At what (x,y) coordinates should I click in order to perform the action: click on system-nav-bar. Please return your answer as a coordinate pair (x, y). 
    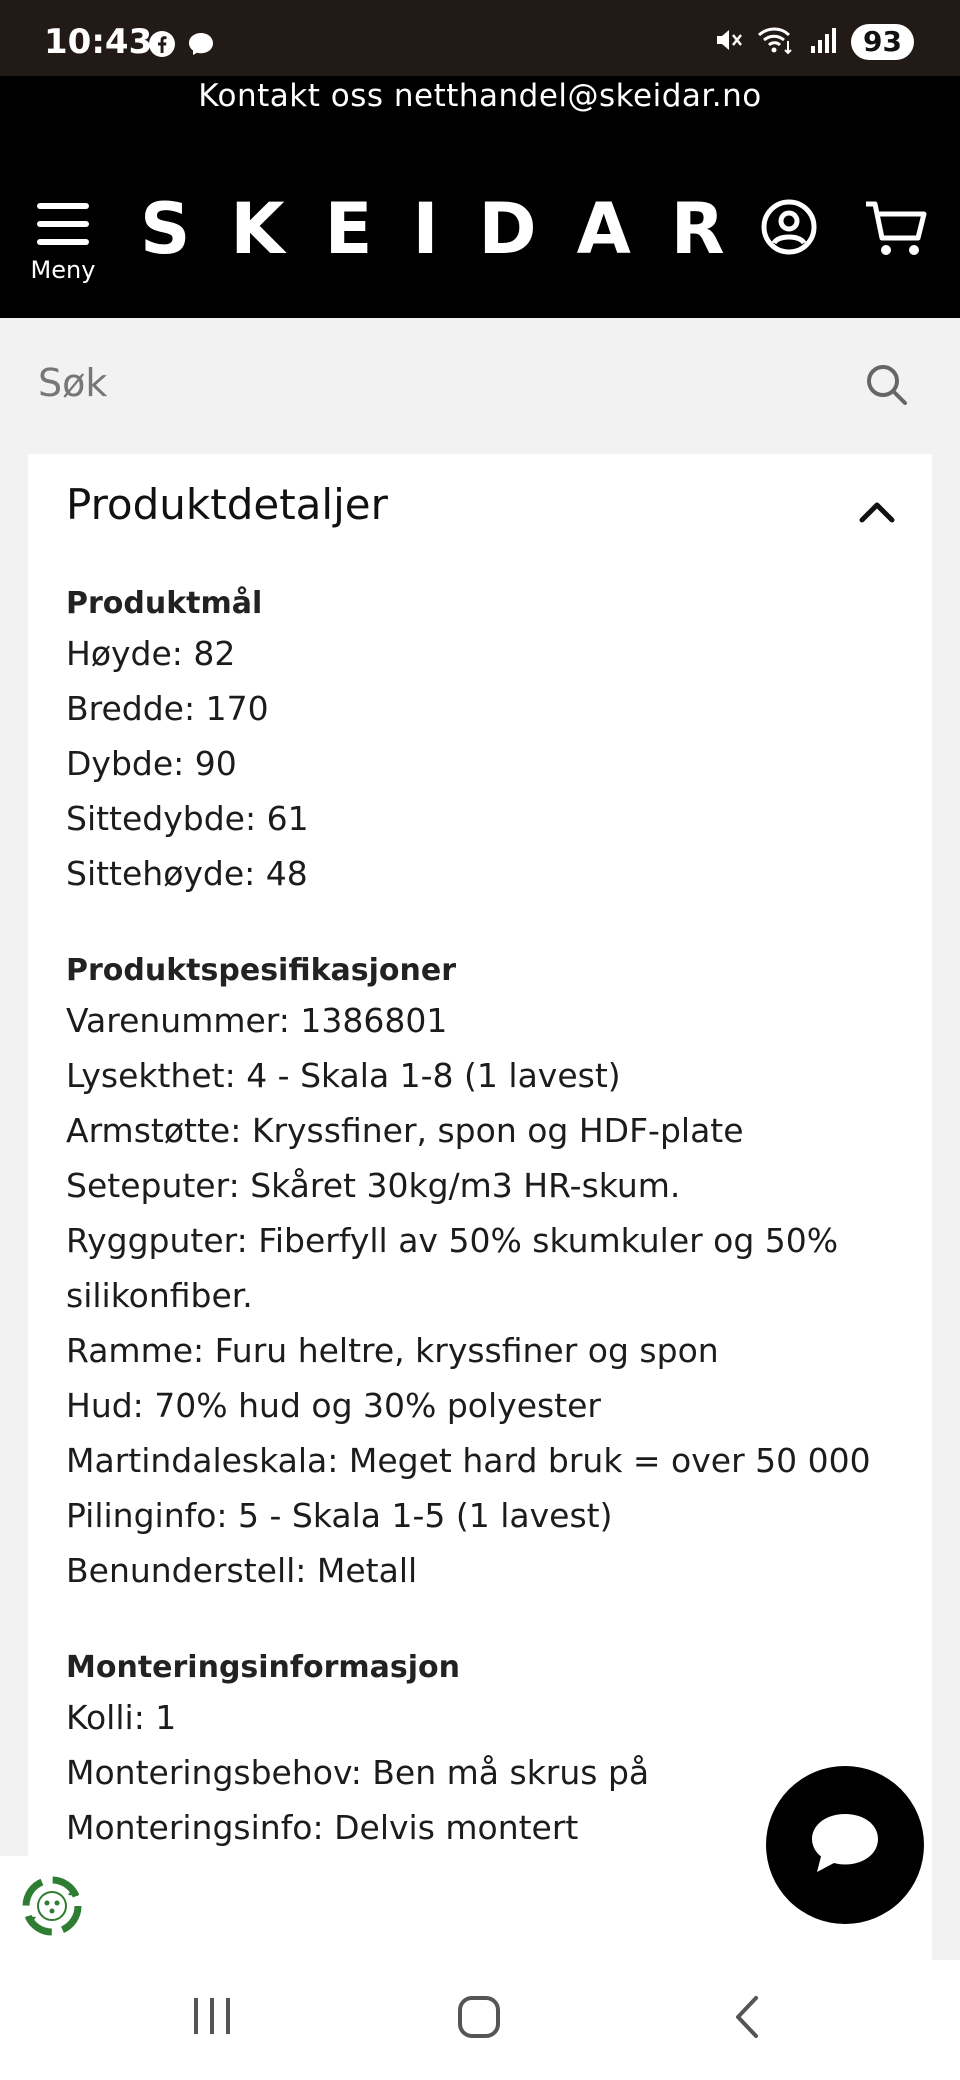
    Looking at the image, I should click on (480, 2020).